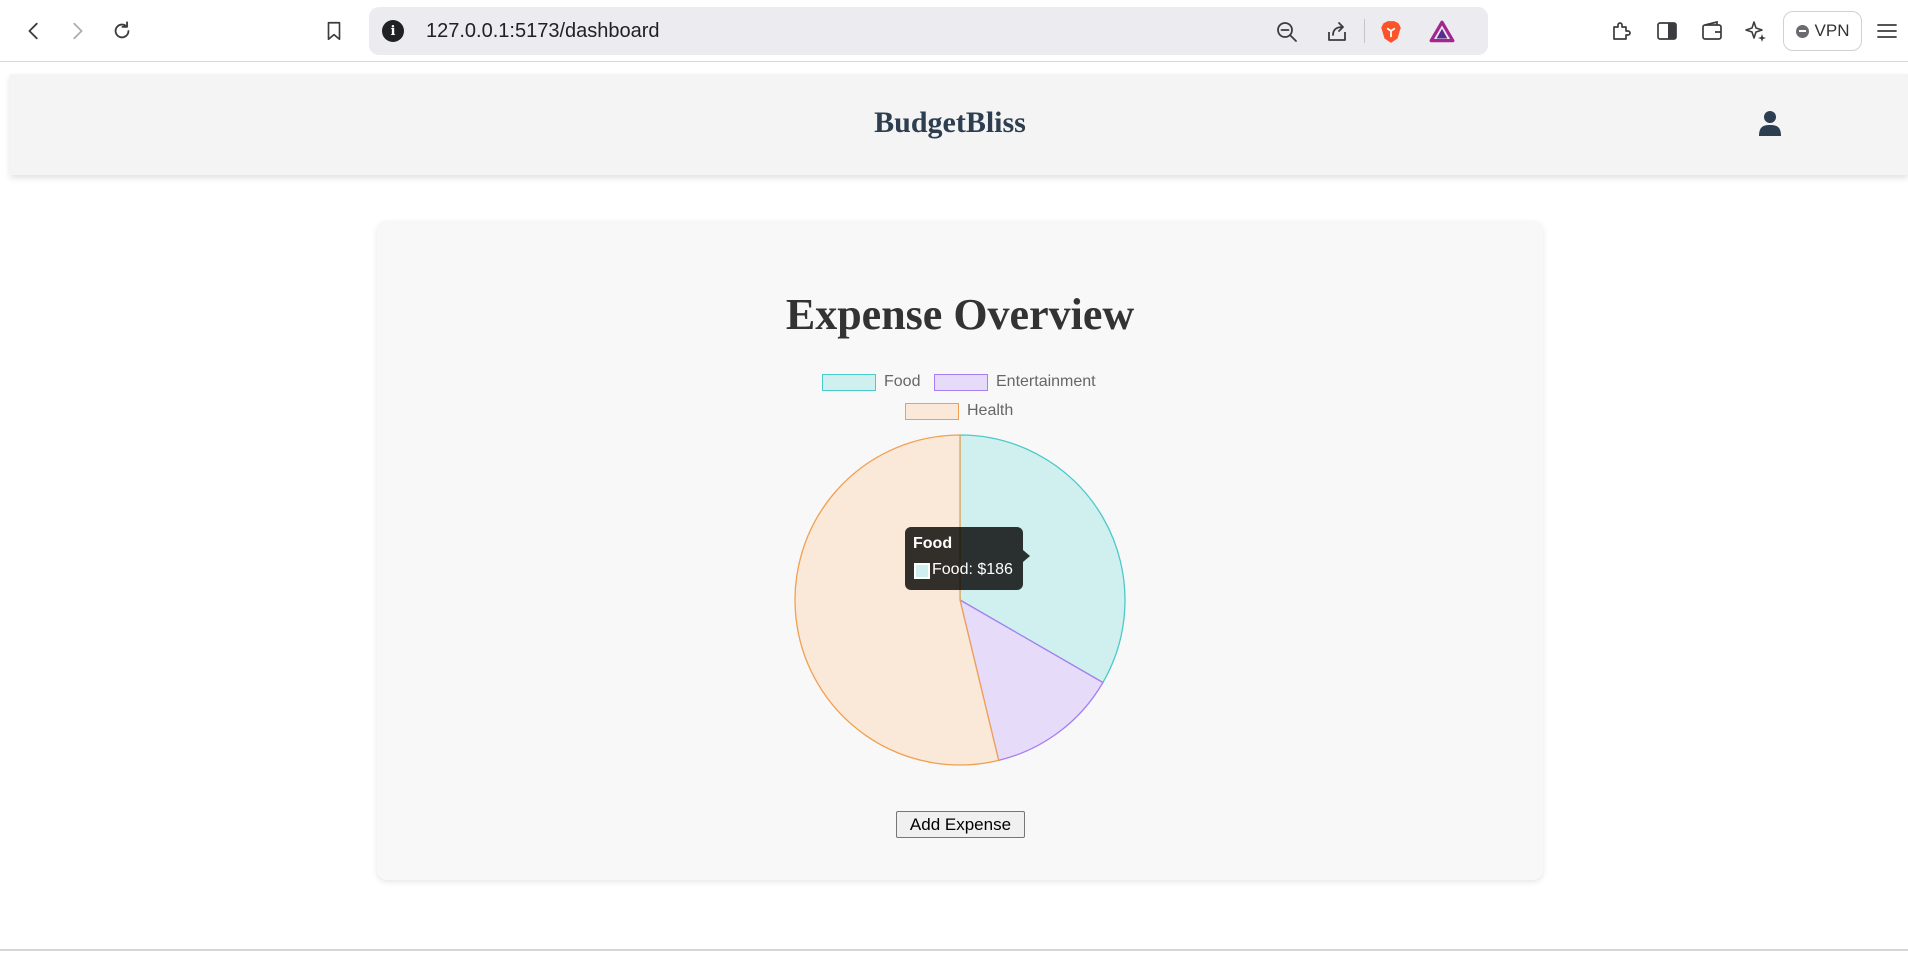 The height and width of the screenshot is (954, 1908). Describe the element at coordinates (1770, 123) in the screenshot. I see `user-icon` at that location.